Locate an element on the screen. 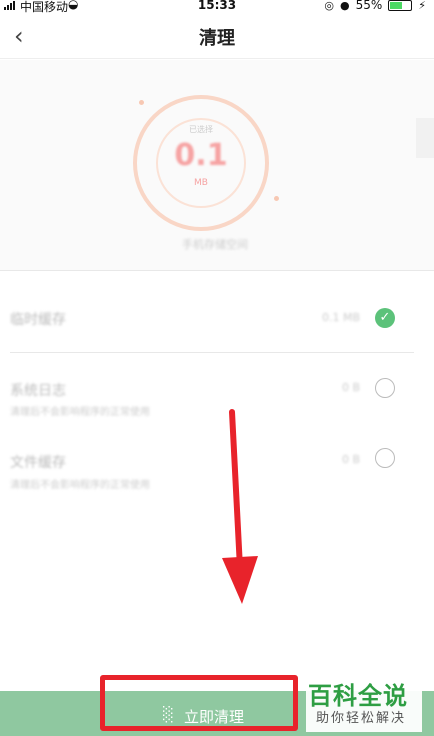  alarm-icon: ● is located at coordinates (344, 6).